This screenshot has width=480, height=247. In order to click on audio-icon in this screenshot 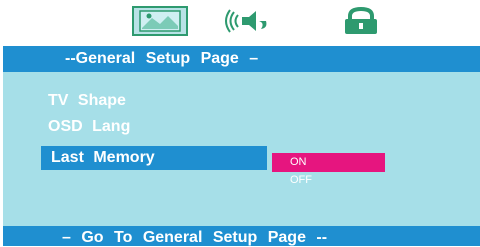, I will do `click(246, 21)`.